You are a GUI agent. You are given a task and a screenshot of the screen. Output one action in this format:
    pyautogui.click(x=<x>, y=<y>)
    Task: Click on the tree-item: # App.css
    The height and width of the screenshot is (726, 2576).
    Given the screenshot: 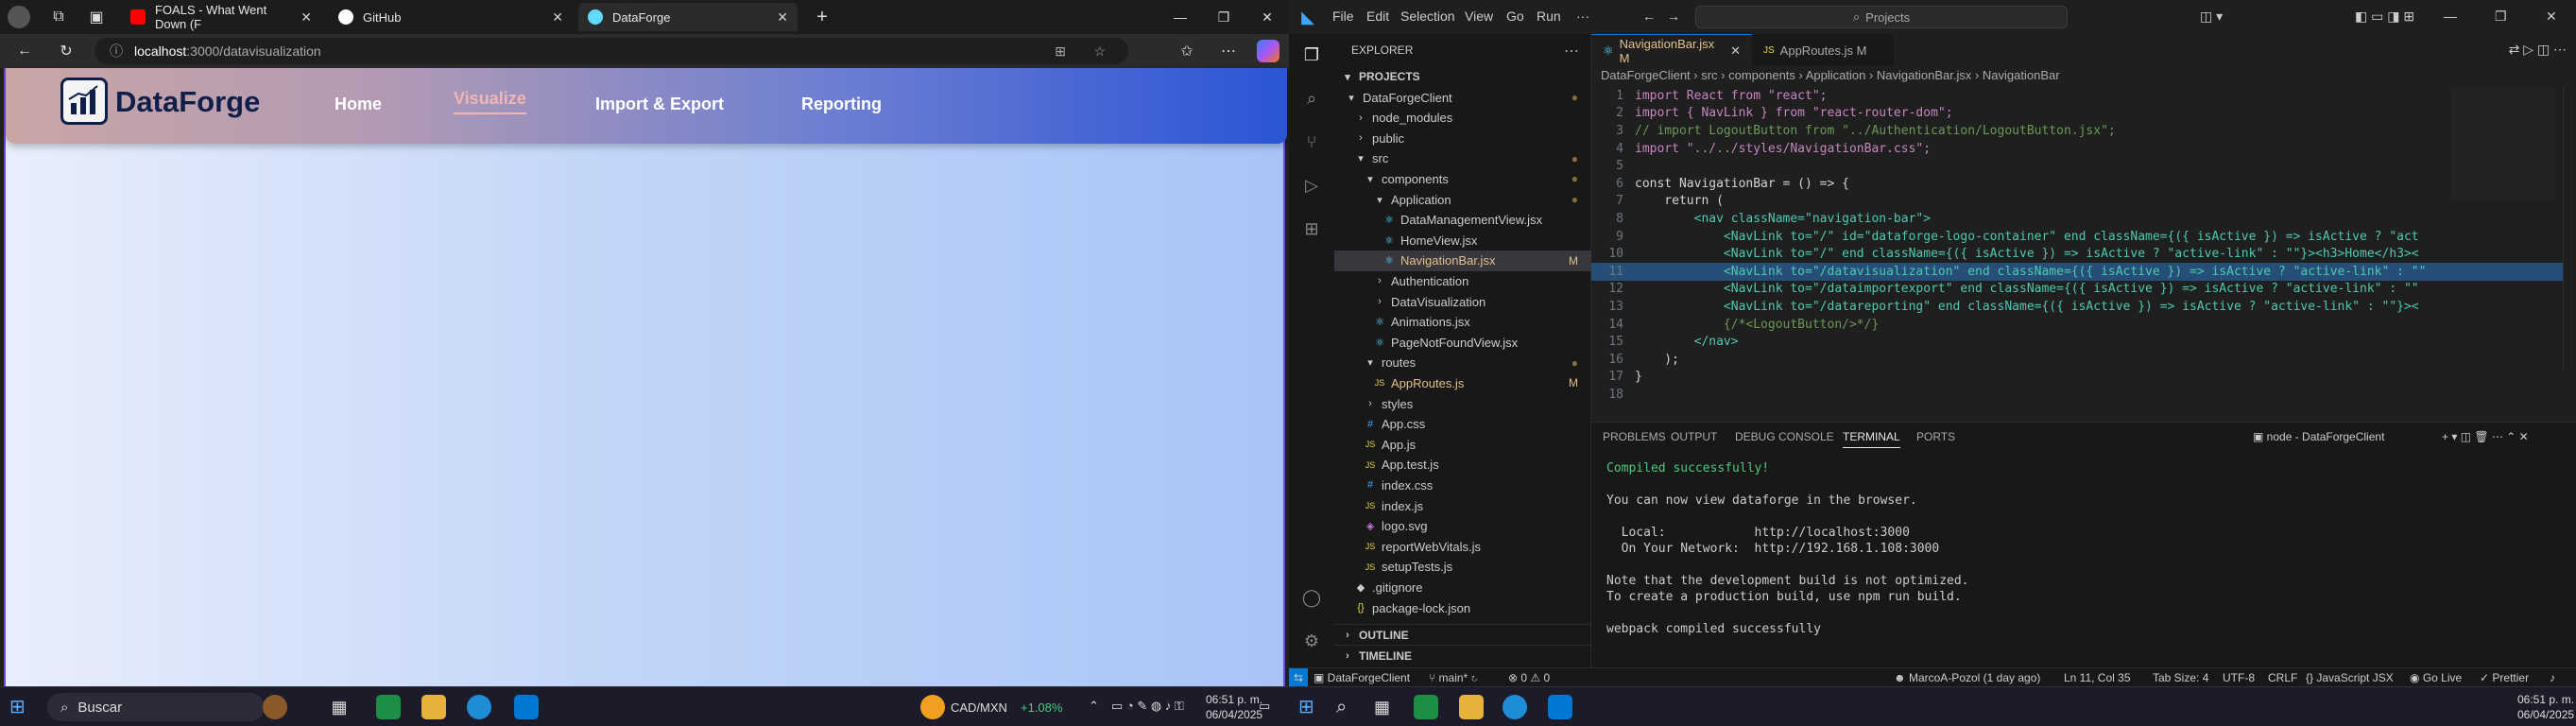 What is the action you would take?
    pyautogui.click(x=1462, y=424)
    